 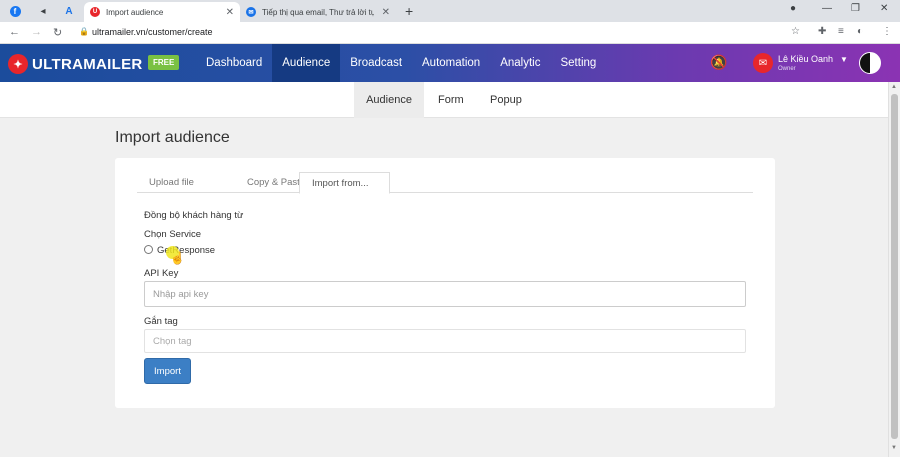 I want to click on scroll-down-icon: ▼, so click(x=894, y=448).